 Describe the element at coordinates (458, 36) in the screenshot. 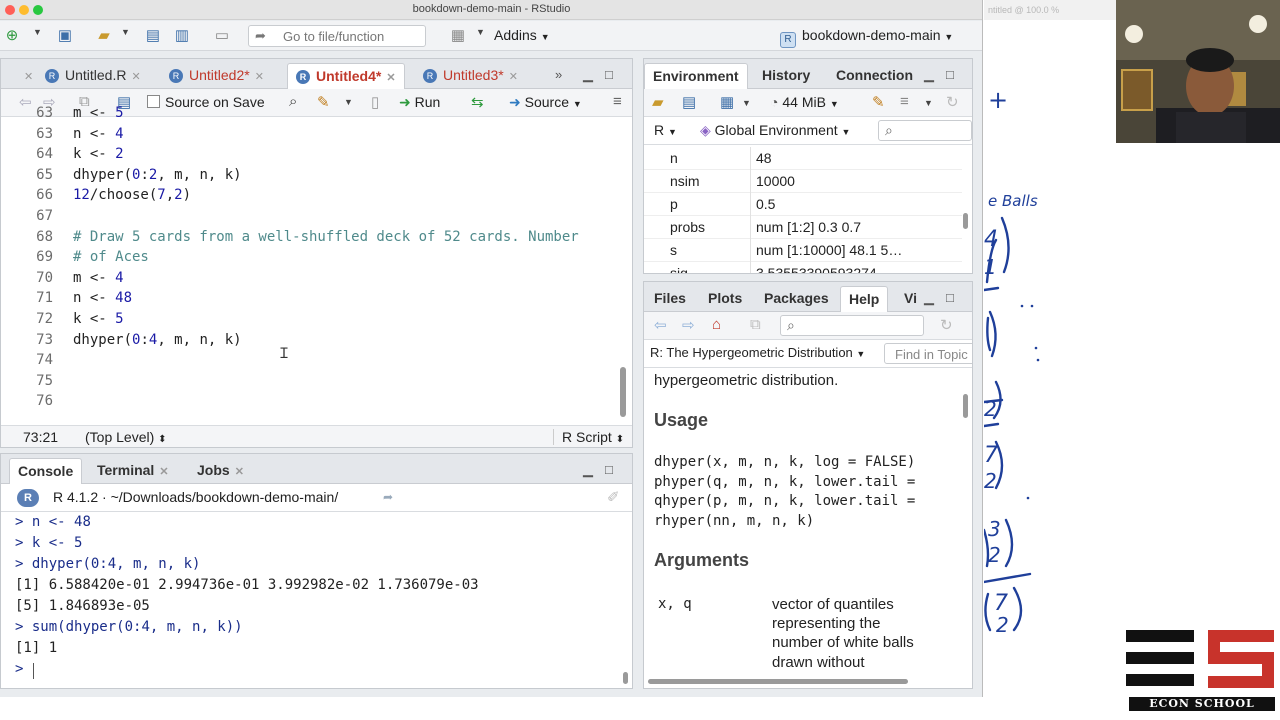

I see `grid-layout-icon: ▦` at that location.